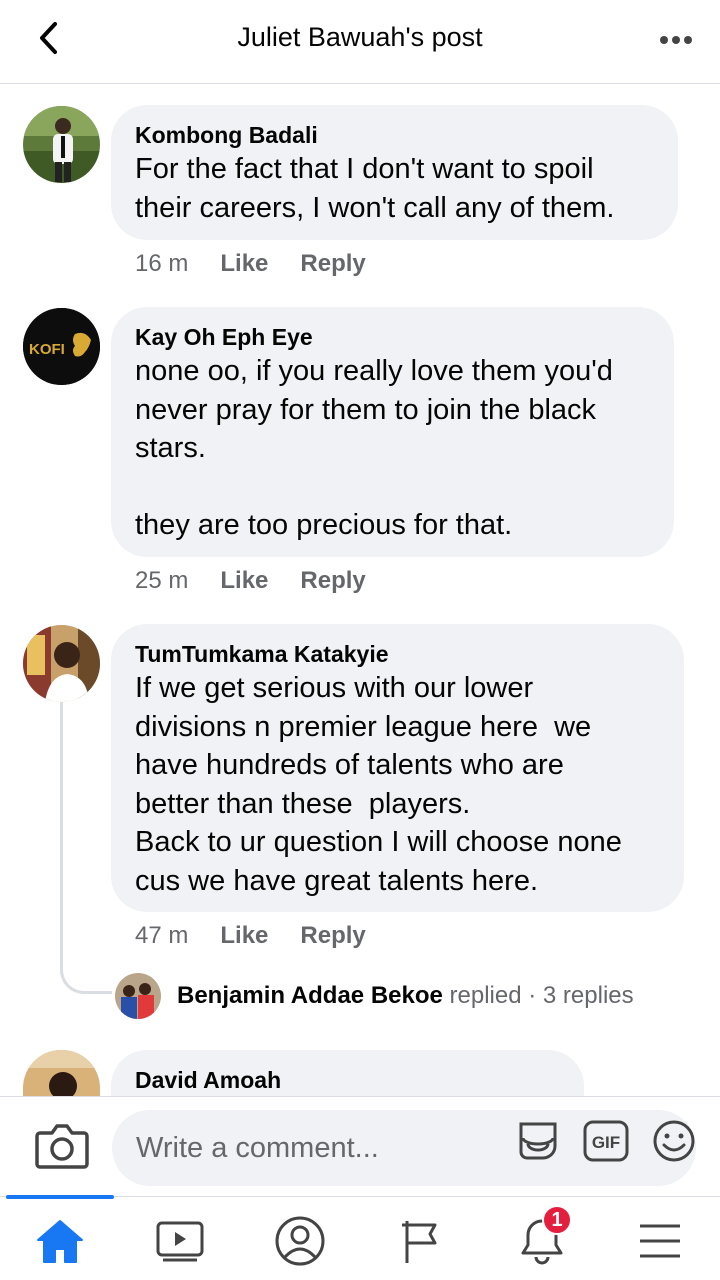 This screenshot has height=1280, width=720. What do you see at coordinates (392, 337) in the screenshot?
I see `comment-author: Kay Oh Eph Eye` at bounding box center [392, 337].